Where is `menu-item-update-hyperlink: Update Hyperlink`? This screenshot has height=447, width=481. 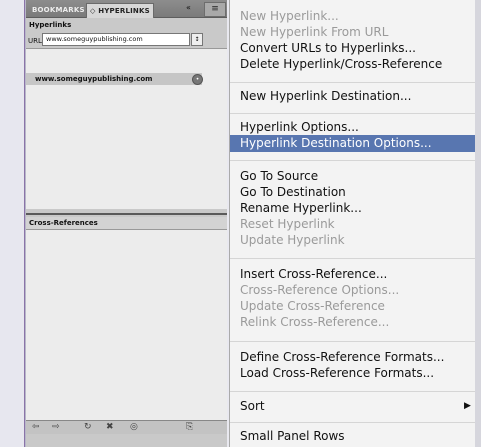
menu-item-update-hyperlink: Update Hyperlink is located at coordinates (353, 240).